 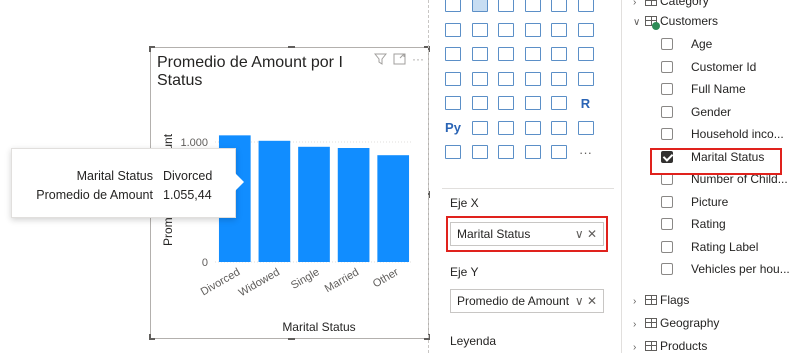 What do you see at coordinates (506, 7) in the screenshot?
I see `stacked-bar-100-icon` at bounding box center [506, 7].